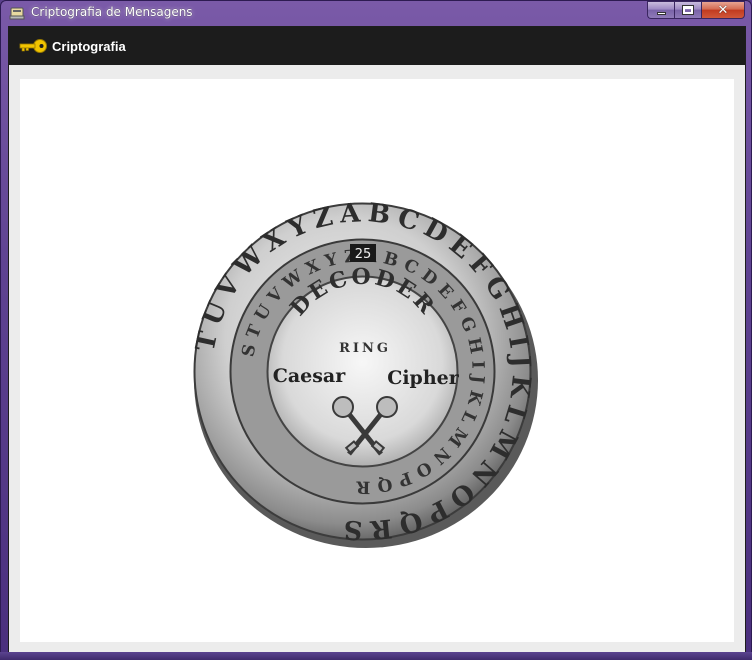 The width and height of the screenshot is (752, 660). I want to click on title-bar: Criptografia de Mensagens ✕, so click(376, 13).